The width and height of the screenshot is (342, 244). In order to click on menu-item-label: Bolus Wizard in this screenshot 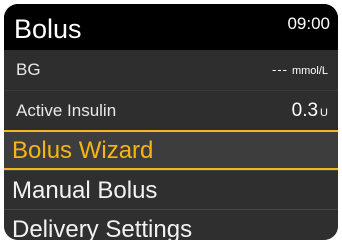, I will do `click(83, 150)`.